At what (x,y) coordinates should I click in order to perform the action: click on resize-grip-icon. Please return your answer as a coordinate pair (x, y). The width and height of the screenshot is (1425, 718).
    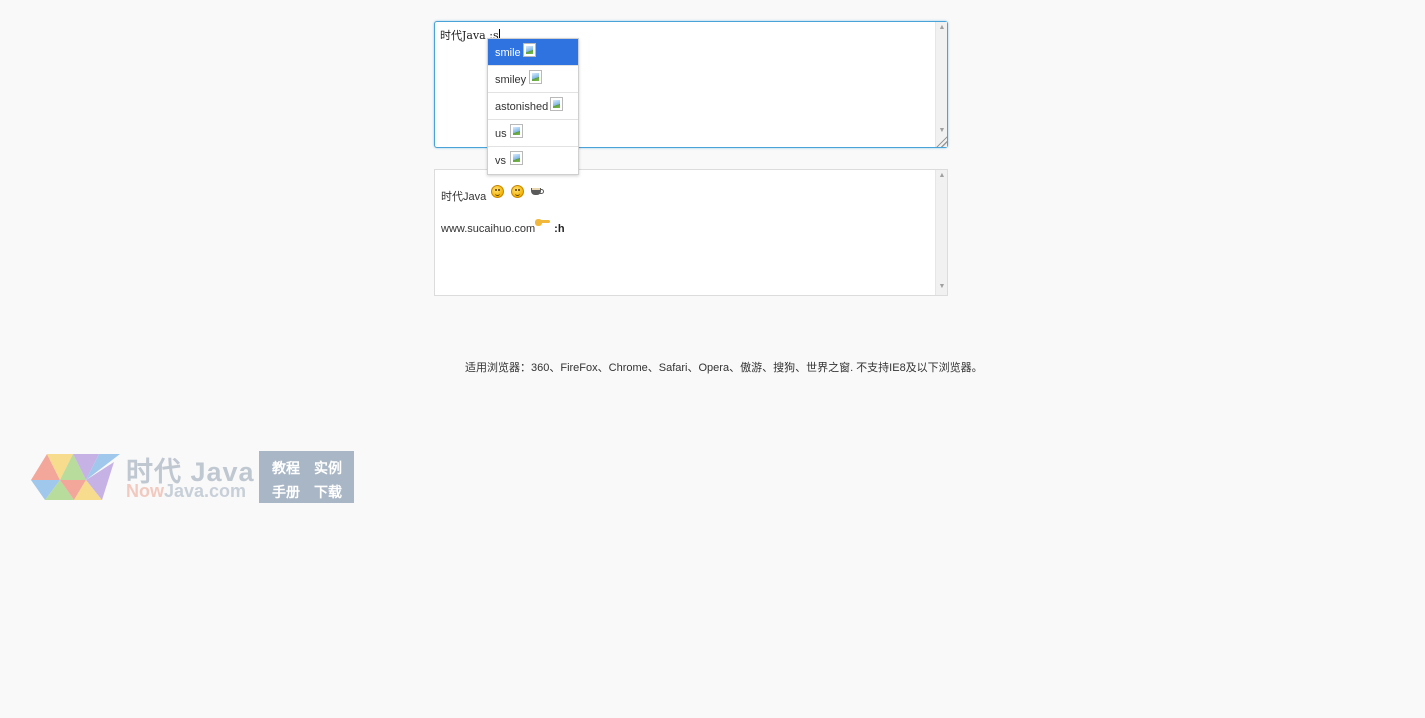
    Looking at the image, I should click on (941, 141).